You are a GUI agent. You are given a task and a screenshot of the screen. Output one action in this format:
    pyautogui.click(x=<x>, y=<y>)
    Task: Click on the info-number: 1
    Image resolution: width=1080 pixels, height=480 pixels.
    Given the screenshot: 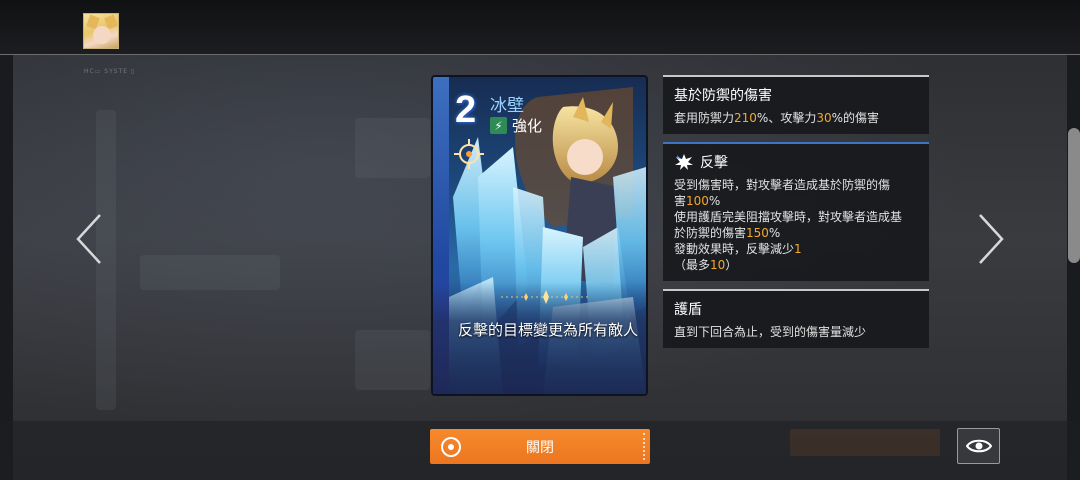 What is the action you would take?
    pyautogui.click(x=798, y=249)
    